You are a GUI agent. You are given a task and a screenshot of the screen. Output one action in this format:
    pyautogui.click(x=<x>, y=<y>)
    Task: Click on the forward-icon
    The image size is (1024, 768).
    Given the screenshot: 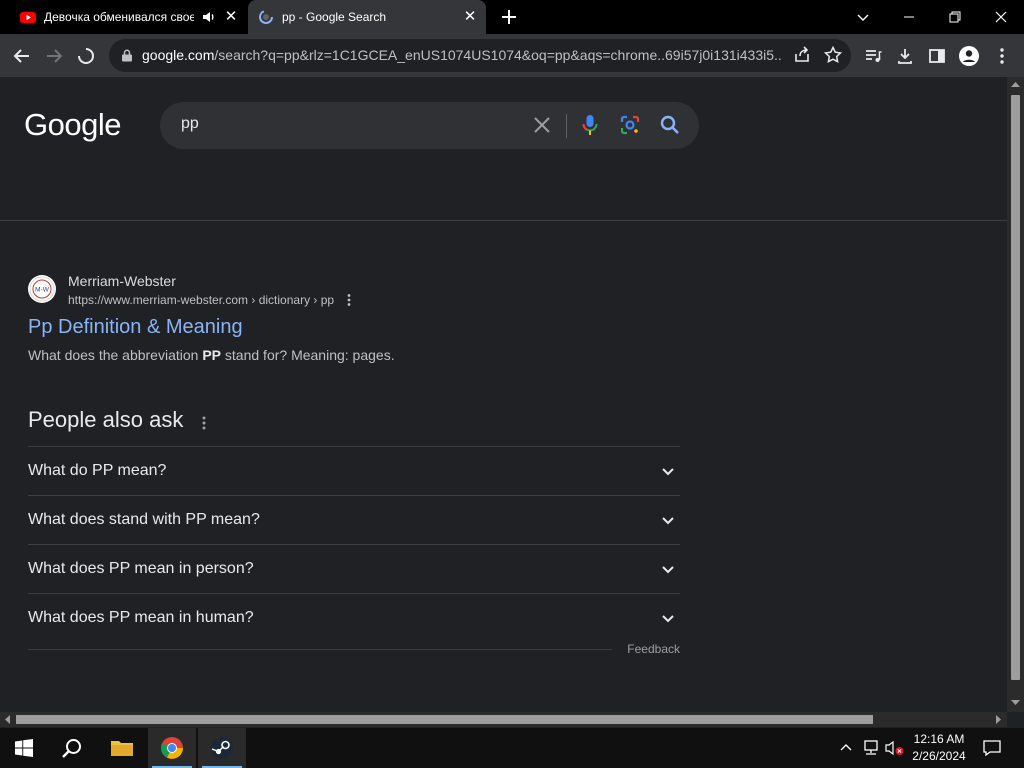 What is the action you would take?
    pyautogui.click(x=54, y=56)
    